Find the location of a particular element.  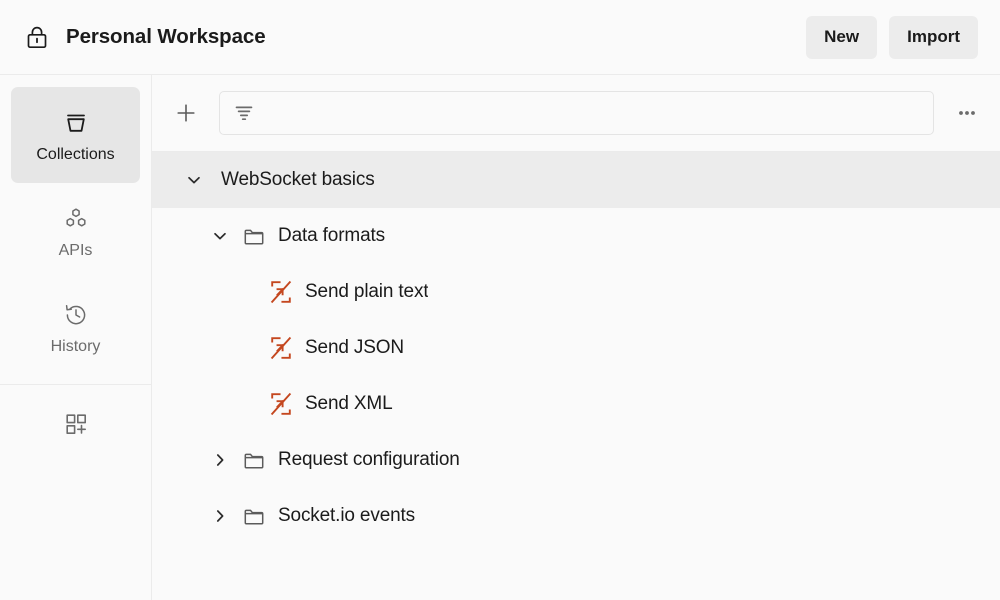

more-options-button is located at coordinates (967, 113).